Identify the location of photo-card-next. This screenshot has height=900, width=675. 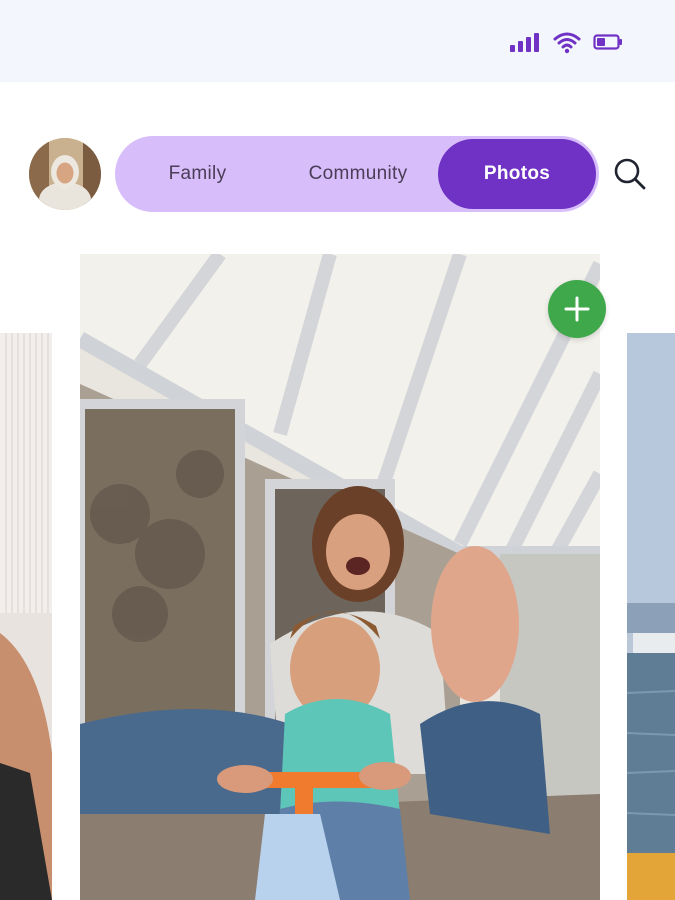
(651, 616).